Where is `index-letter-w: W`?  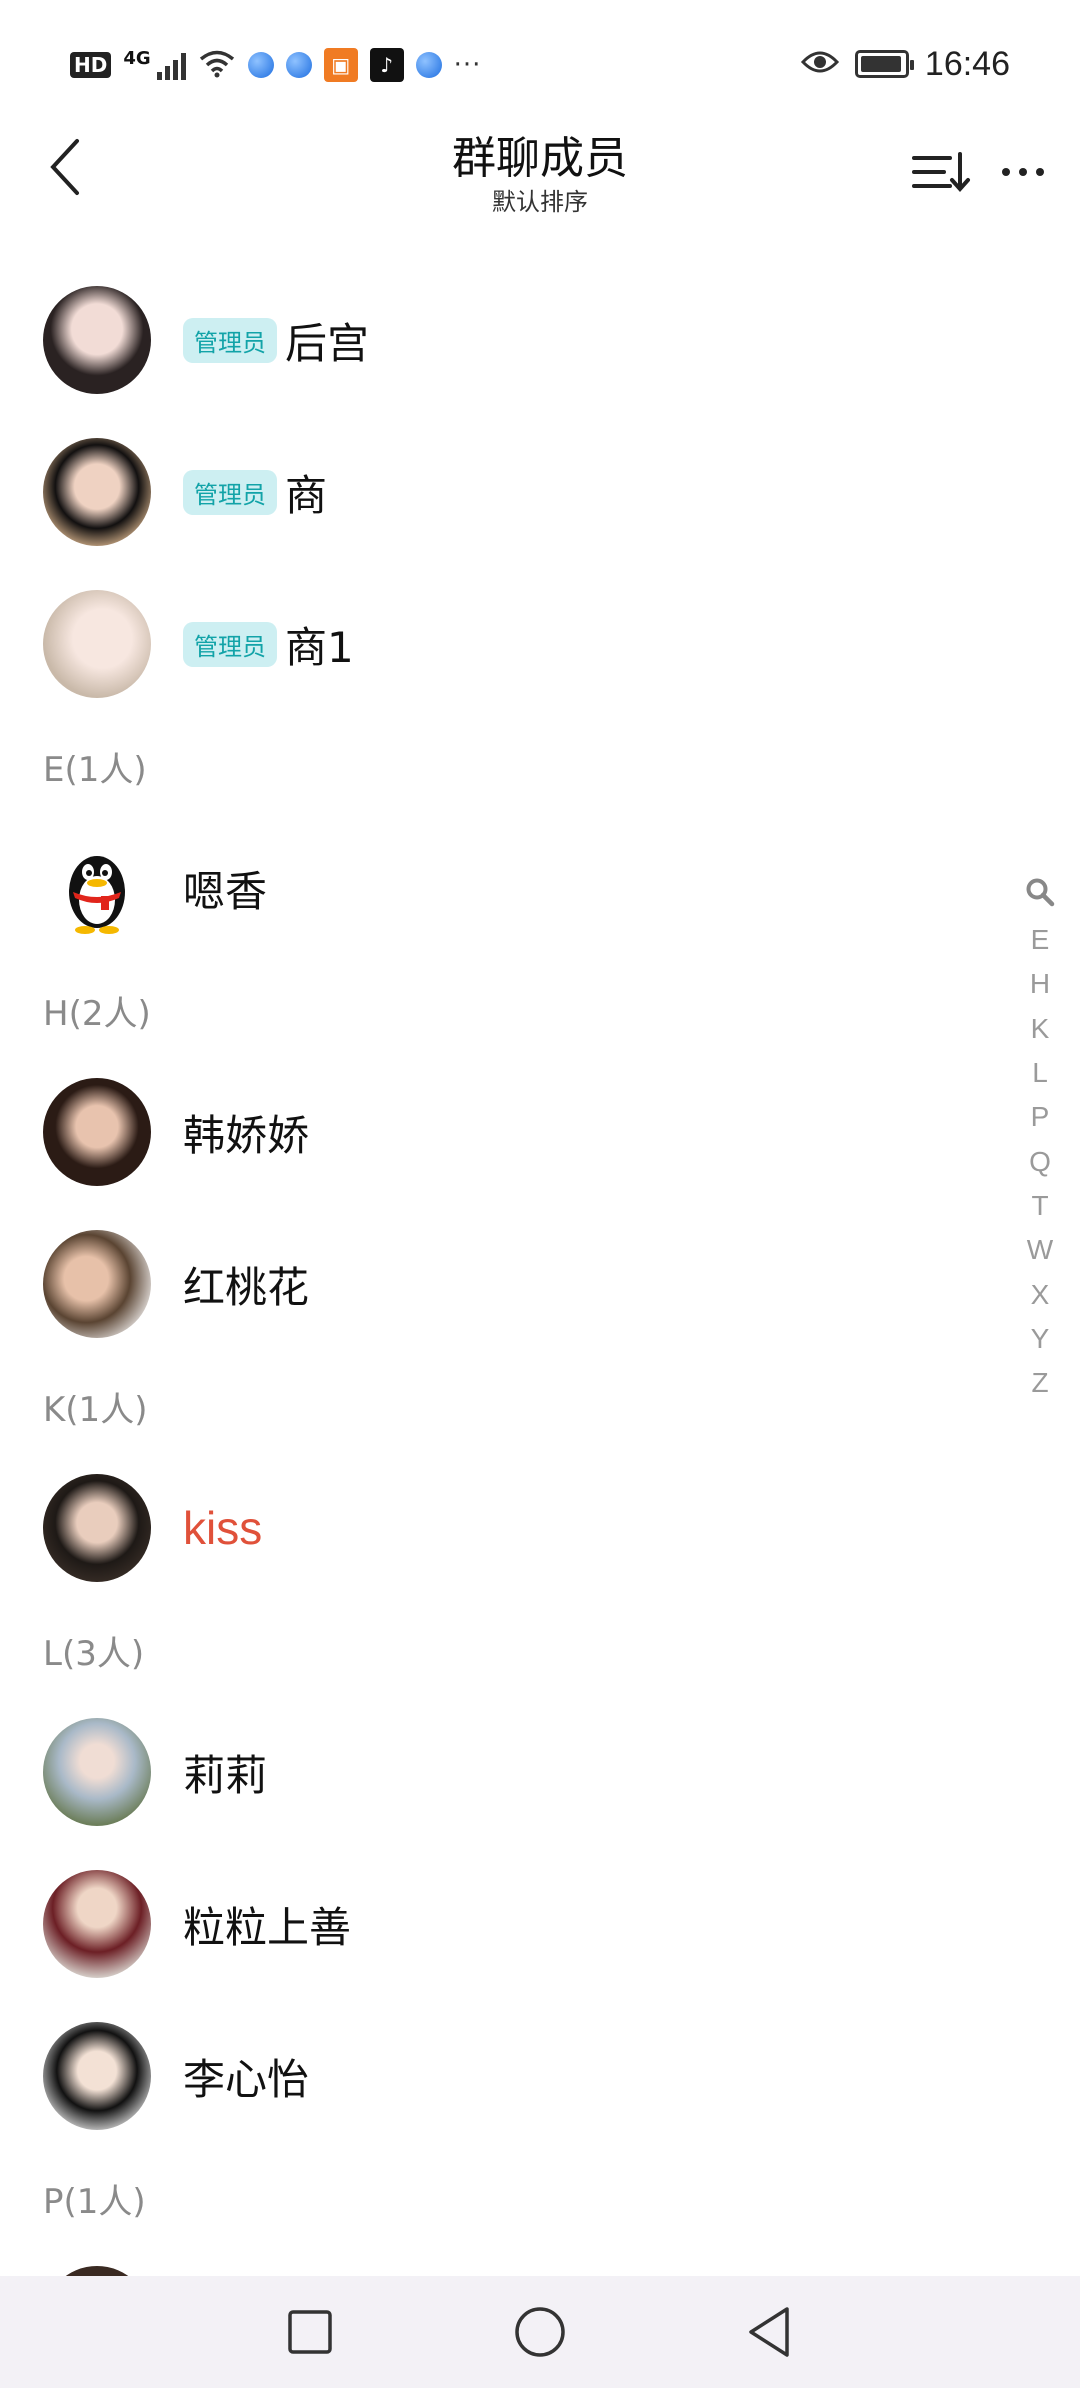
index-letter-w: W is located at coordinates (1040, 1250).